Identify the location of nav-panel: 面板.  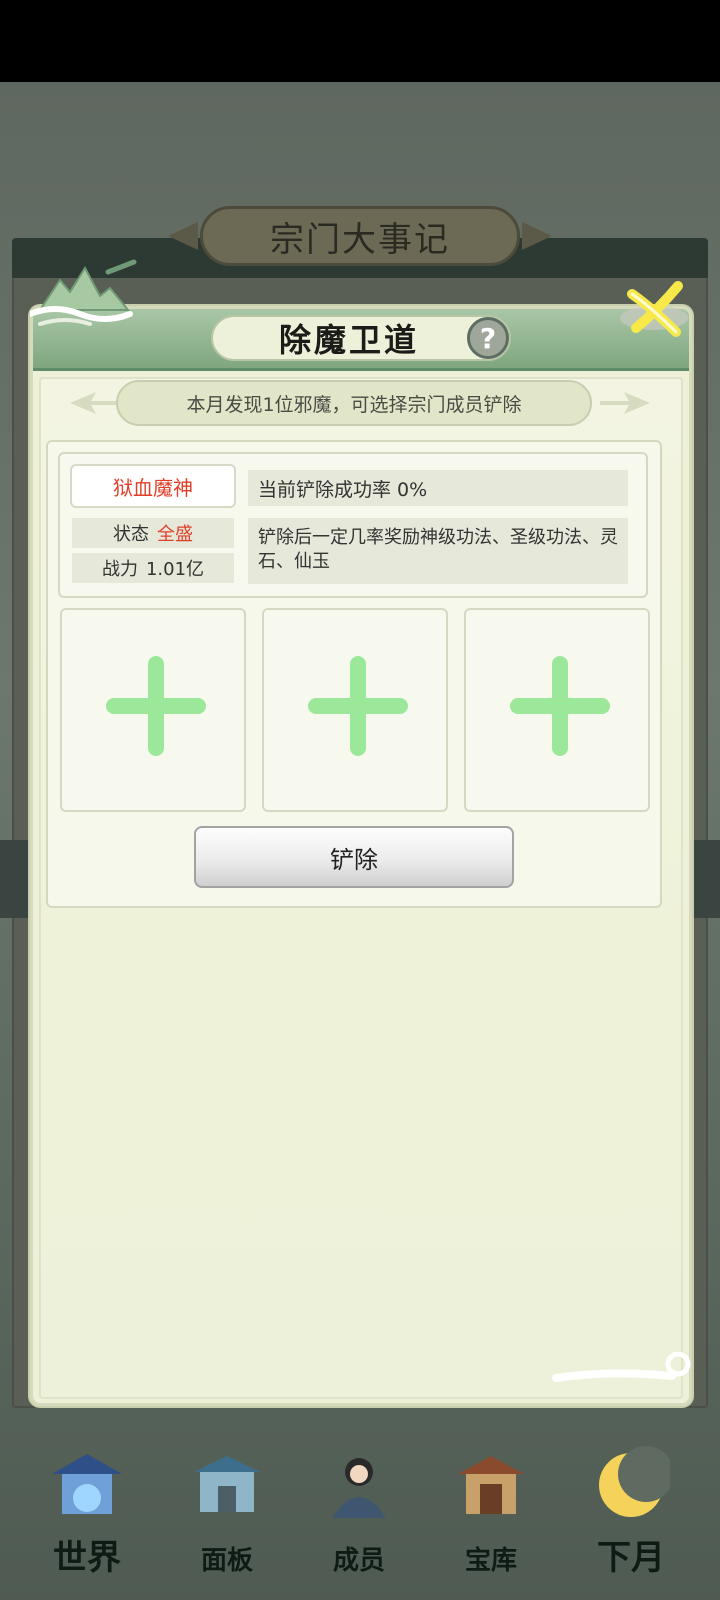
(227, 1515).